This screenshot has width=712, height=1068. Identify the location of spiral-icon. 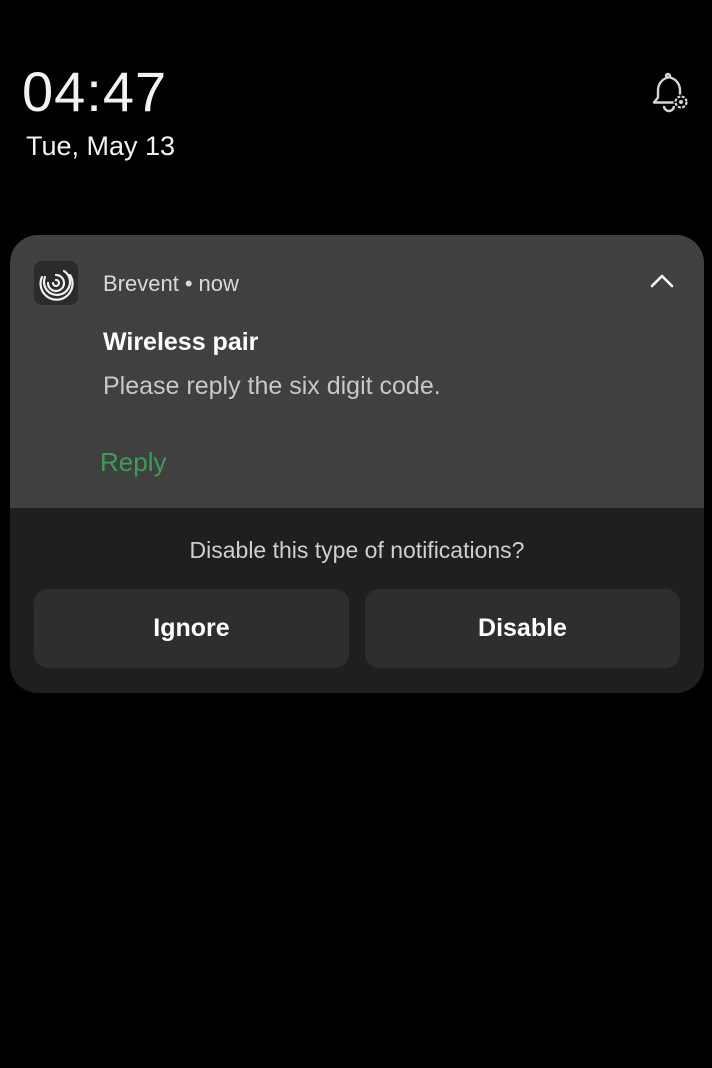
(56, 285).